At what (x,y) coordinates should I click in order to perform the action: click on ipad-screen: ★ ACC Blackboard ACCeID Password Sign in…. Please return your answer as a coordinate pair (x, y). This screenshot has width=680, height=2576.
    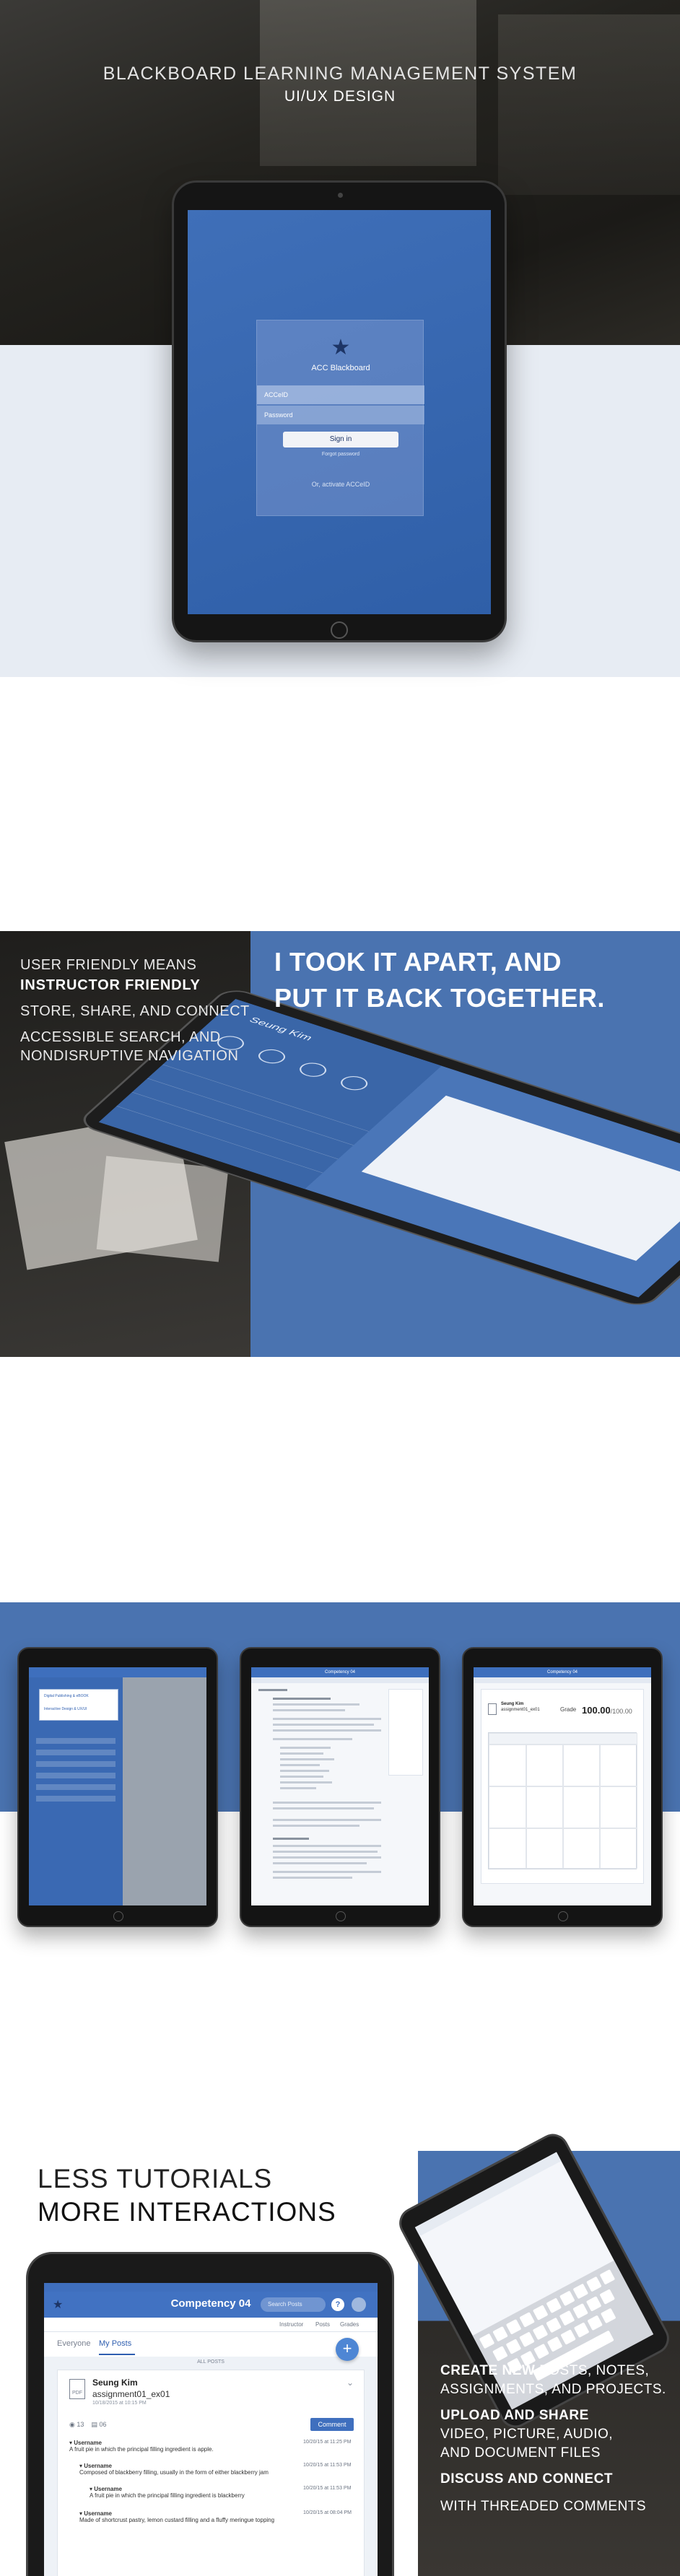
    Looking at the image, I should click on (339, 412).